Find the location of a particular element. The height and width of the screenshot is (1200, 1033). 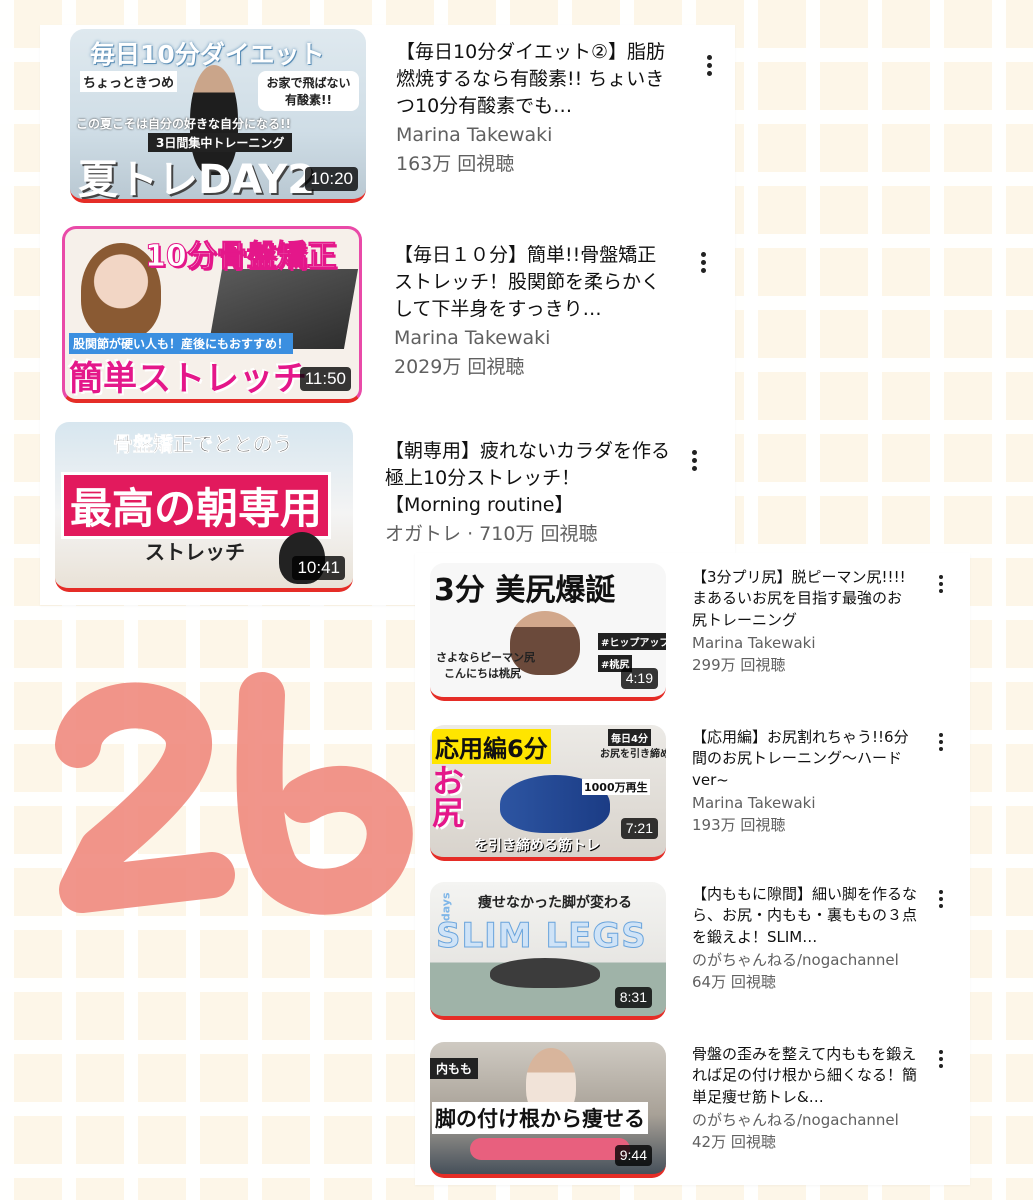

thumbnail-title: 応用編6分 is located at coordinates (491, 746).